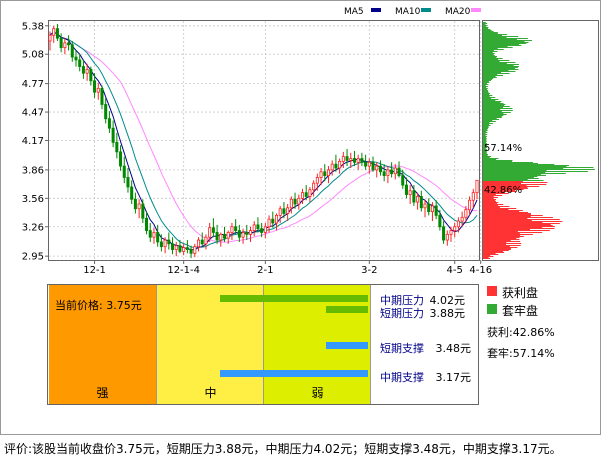 This screenshot has width=601, height=457. Describe the element at coordinates (402, 348) in the screenshot. I see `short-support-name: 短期支撑` at that location.